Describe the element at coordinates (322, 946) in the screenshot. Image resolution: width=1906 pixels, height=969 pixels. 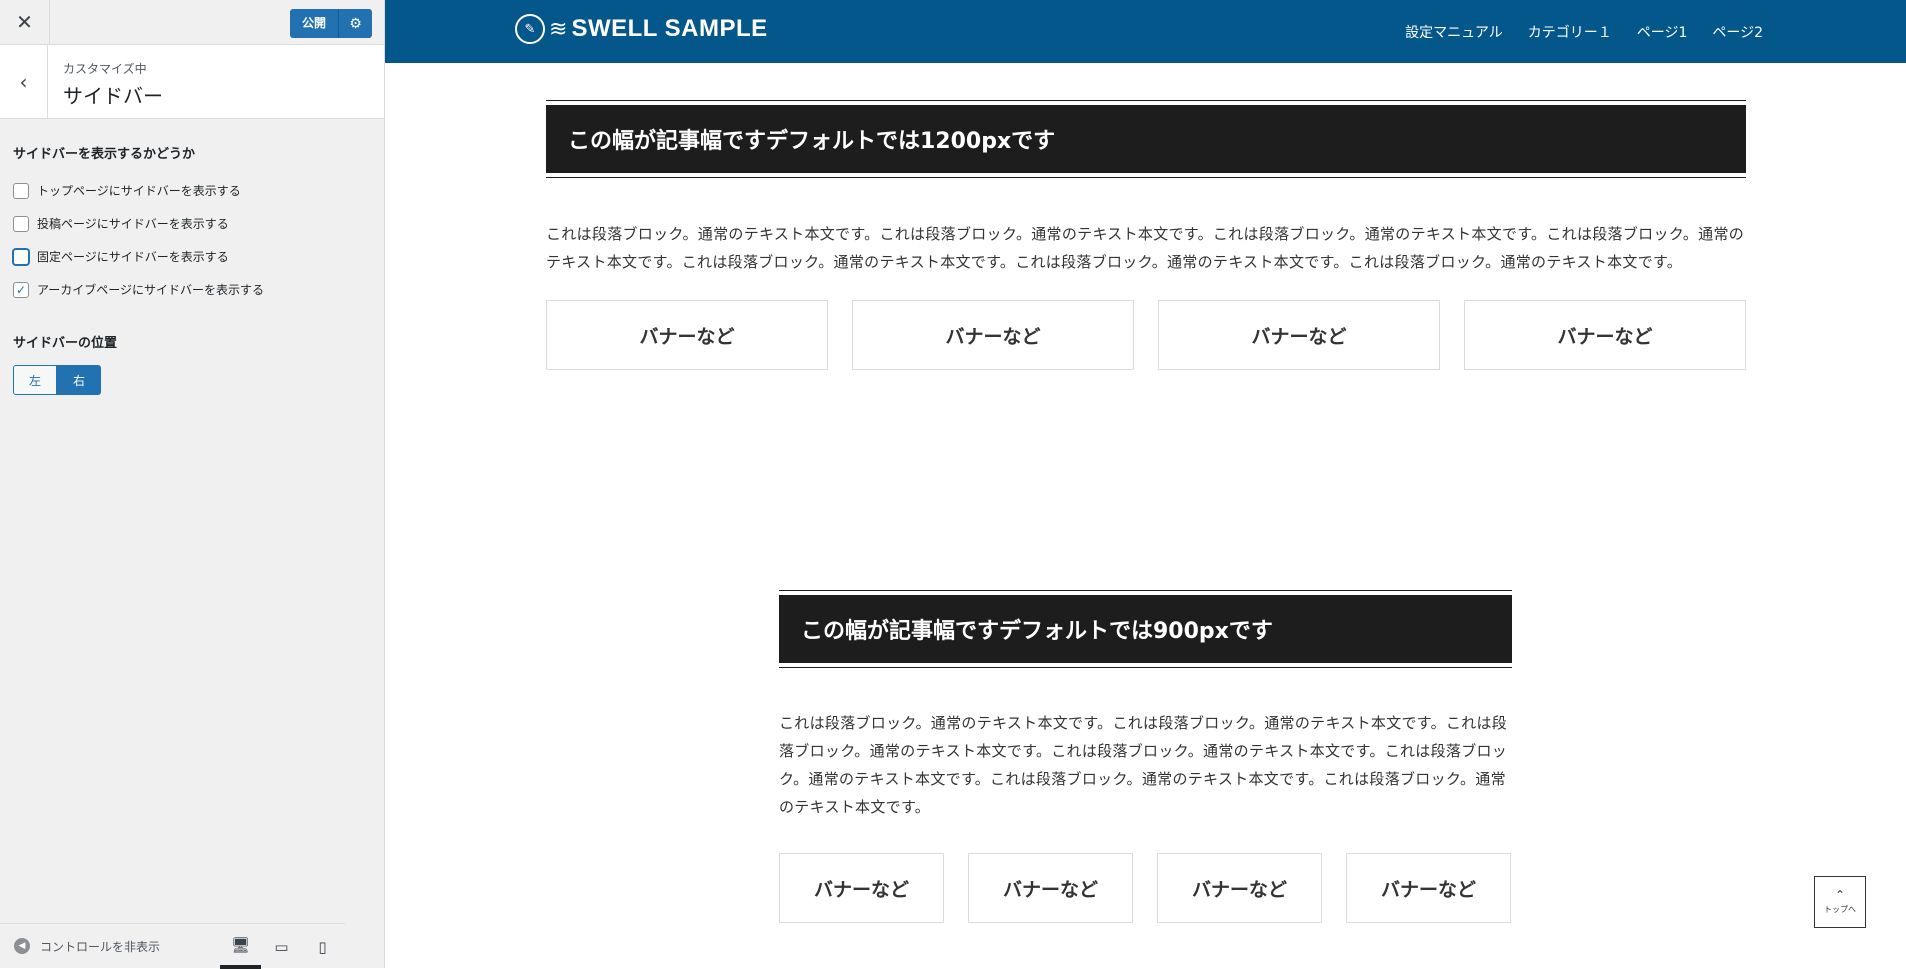
I see `mobile-icon: ▯` at that location.